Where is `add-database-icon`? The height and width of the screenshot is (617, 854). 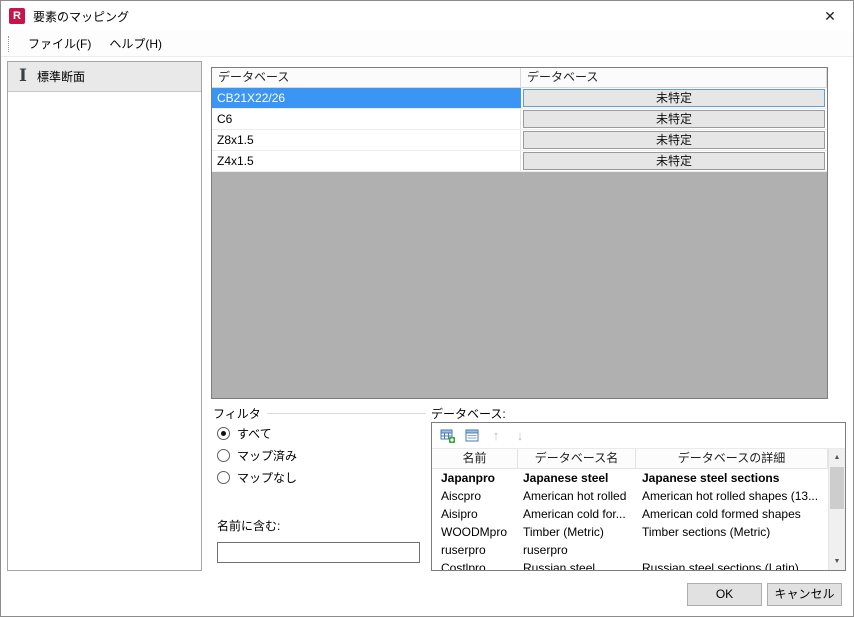
add-database-icon is located at coordinates (448, 436).